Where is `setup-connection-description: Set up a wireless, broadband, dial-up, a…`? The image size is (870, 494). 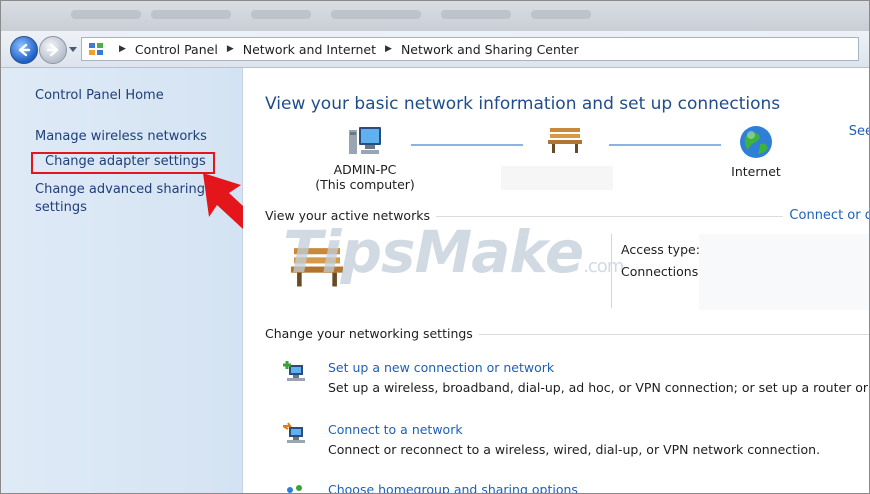
setup-connection-description: Set up a wireless, broadband, dial-up, a… is located at coordinates (599, 387).